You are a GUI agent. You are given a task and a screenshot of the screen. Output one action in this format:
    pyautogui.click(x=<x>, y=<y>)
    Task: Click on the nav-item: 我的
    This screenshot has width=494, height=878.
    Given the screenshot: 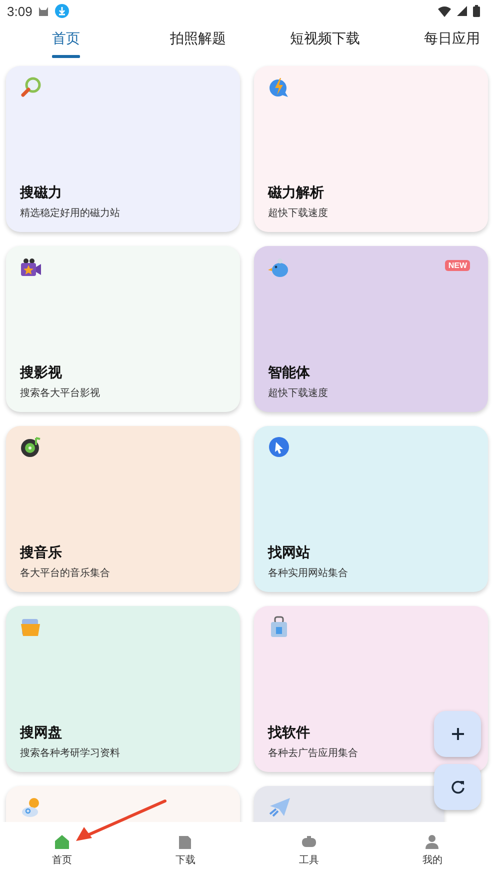 What is the action you would take?
    pyautogui.click(x=432, y=850)
    